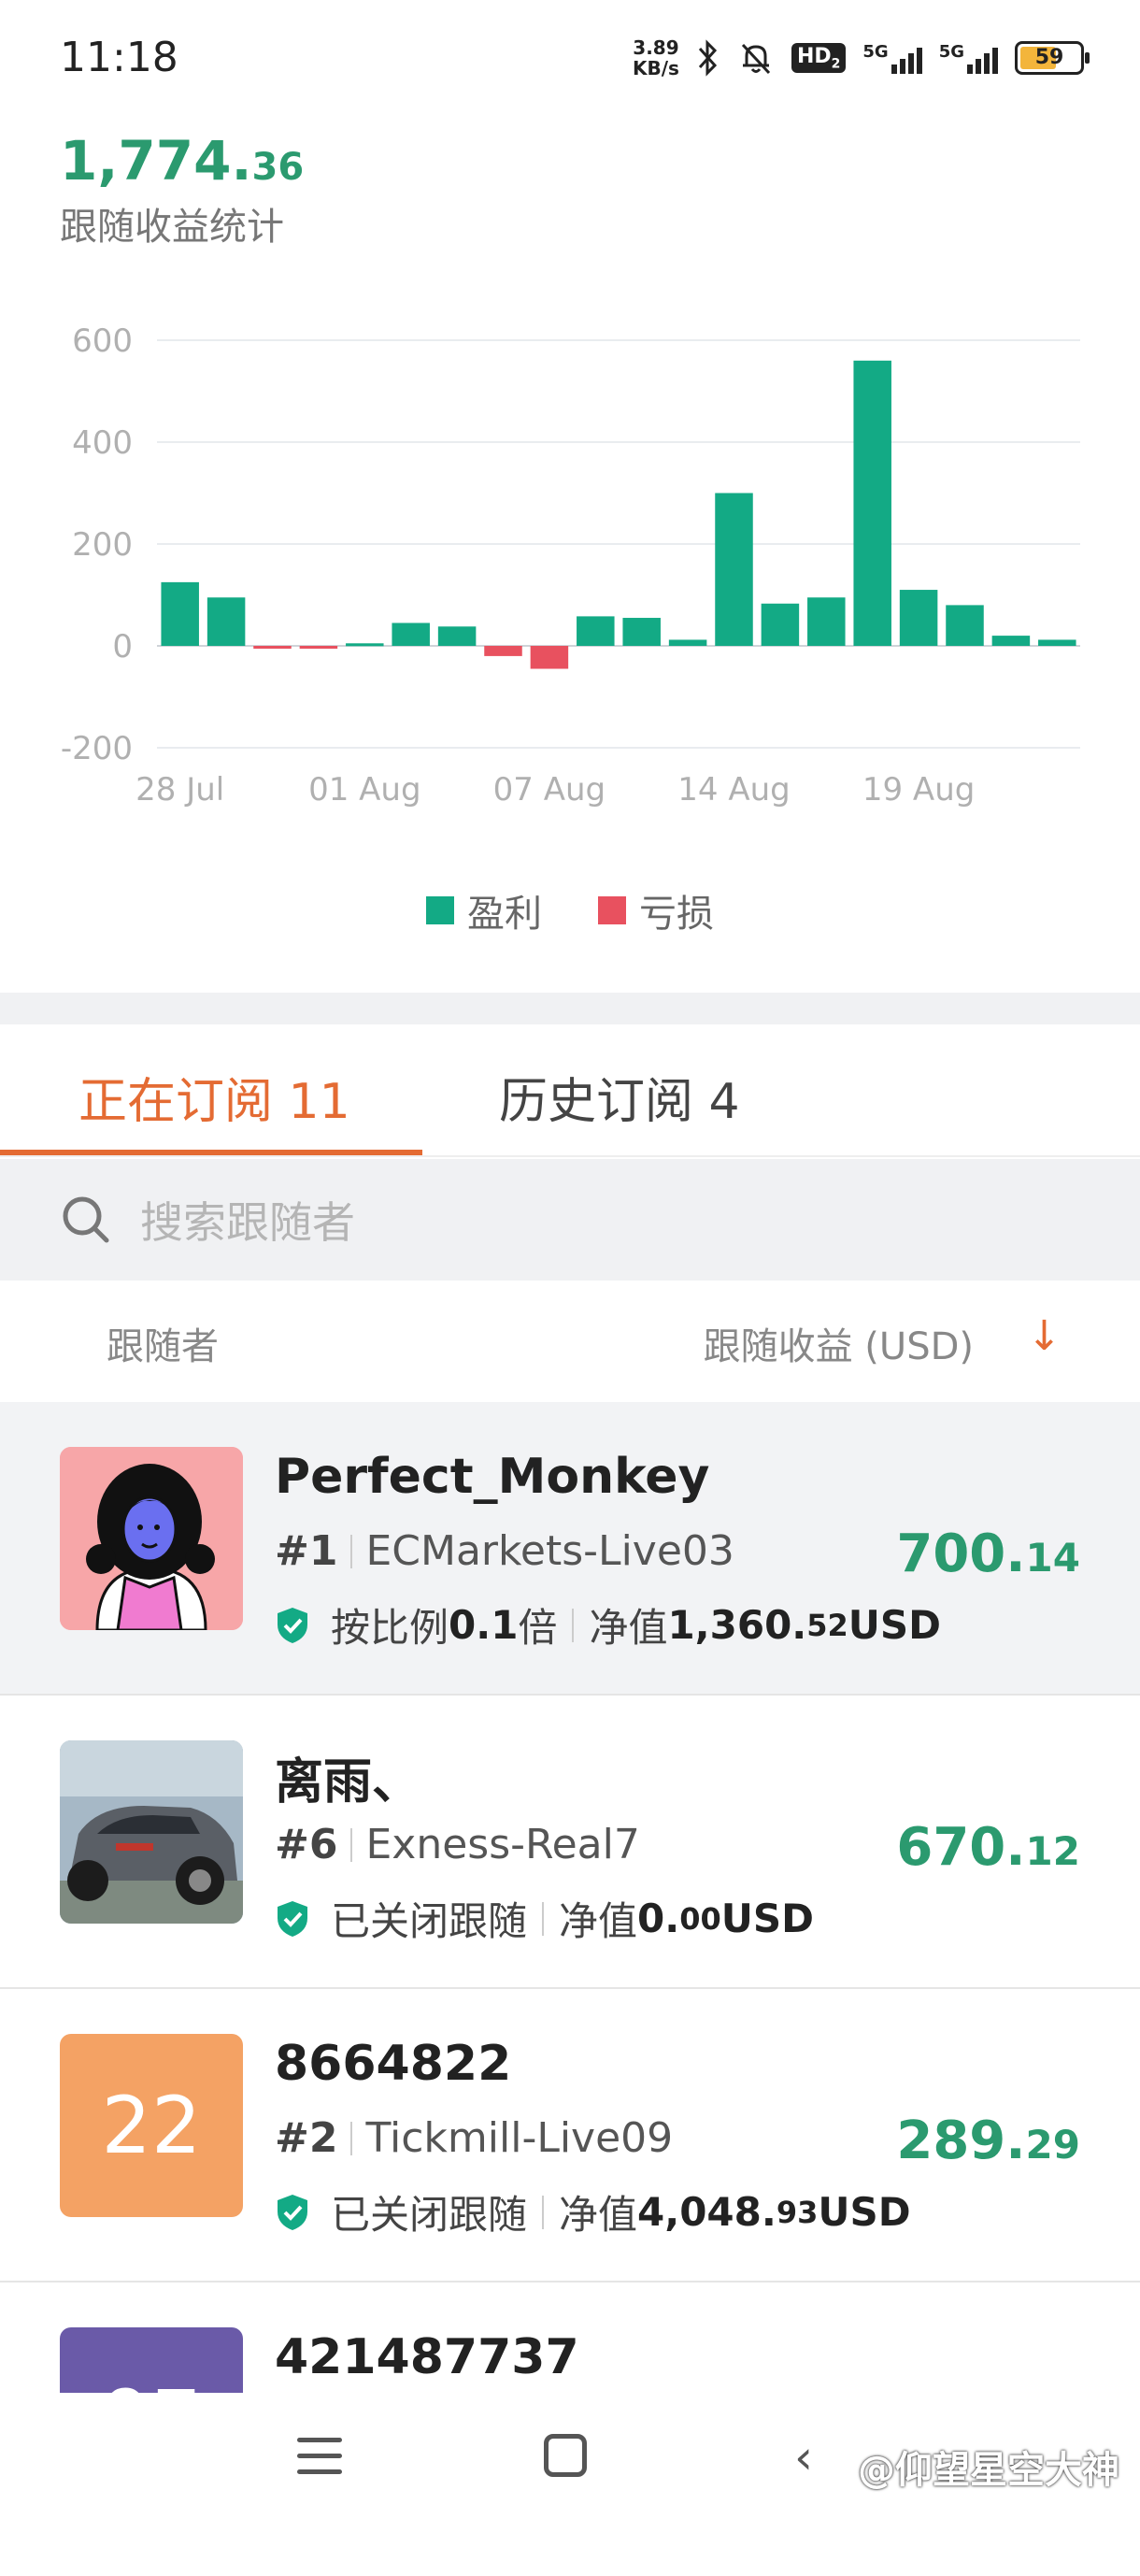  I want to click on tab-current-subscriptions: 正在订阅 11, so click(214, 1097).